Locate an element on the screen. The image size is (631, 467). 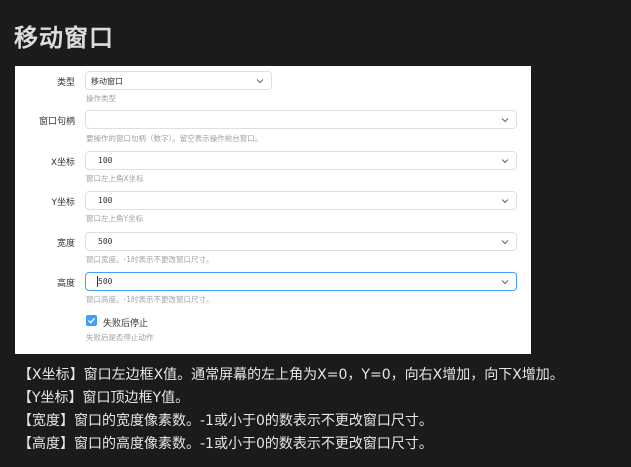
height-select-value: 500 is located at coordinates (105, 281).